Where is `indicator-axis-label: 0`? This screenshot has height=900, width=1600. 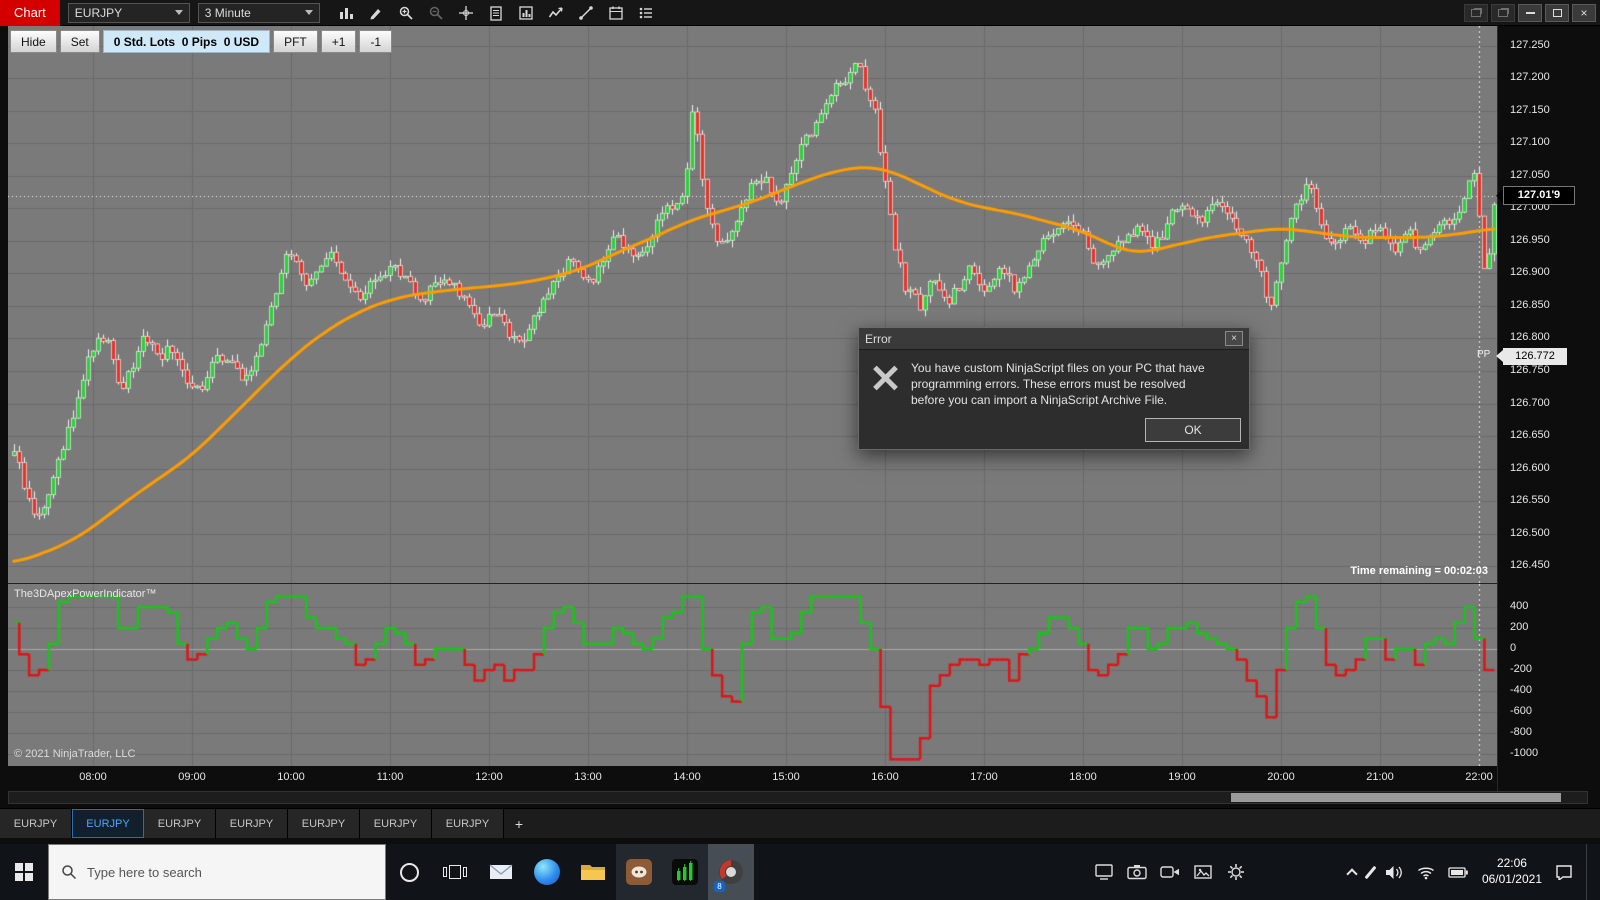 indicator-axis-label: 0 is located at coordinates (1513, 648).